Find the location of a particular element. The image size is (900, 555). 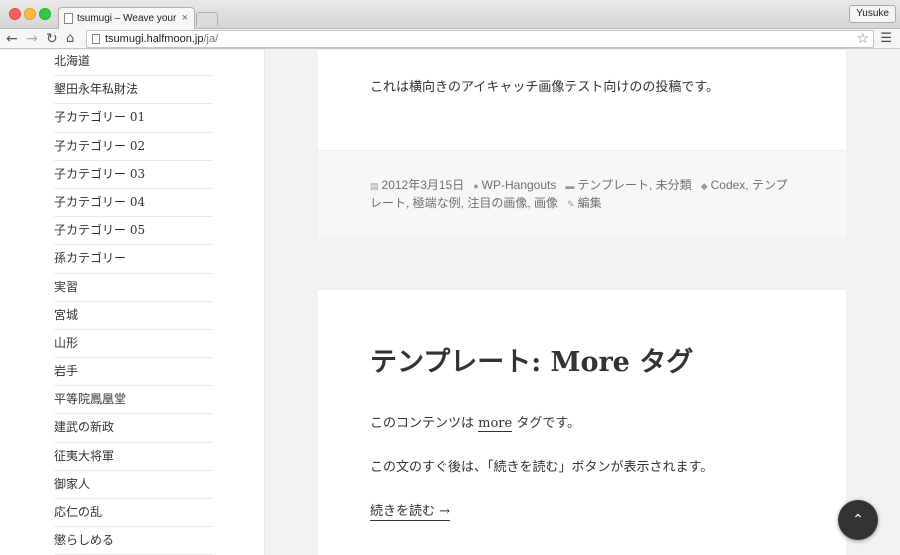

home-icon: ⌂ is located at coordinates (70, 39).